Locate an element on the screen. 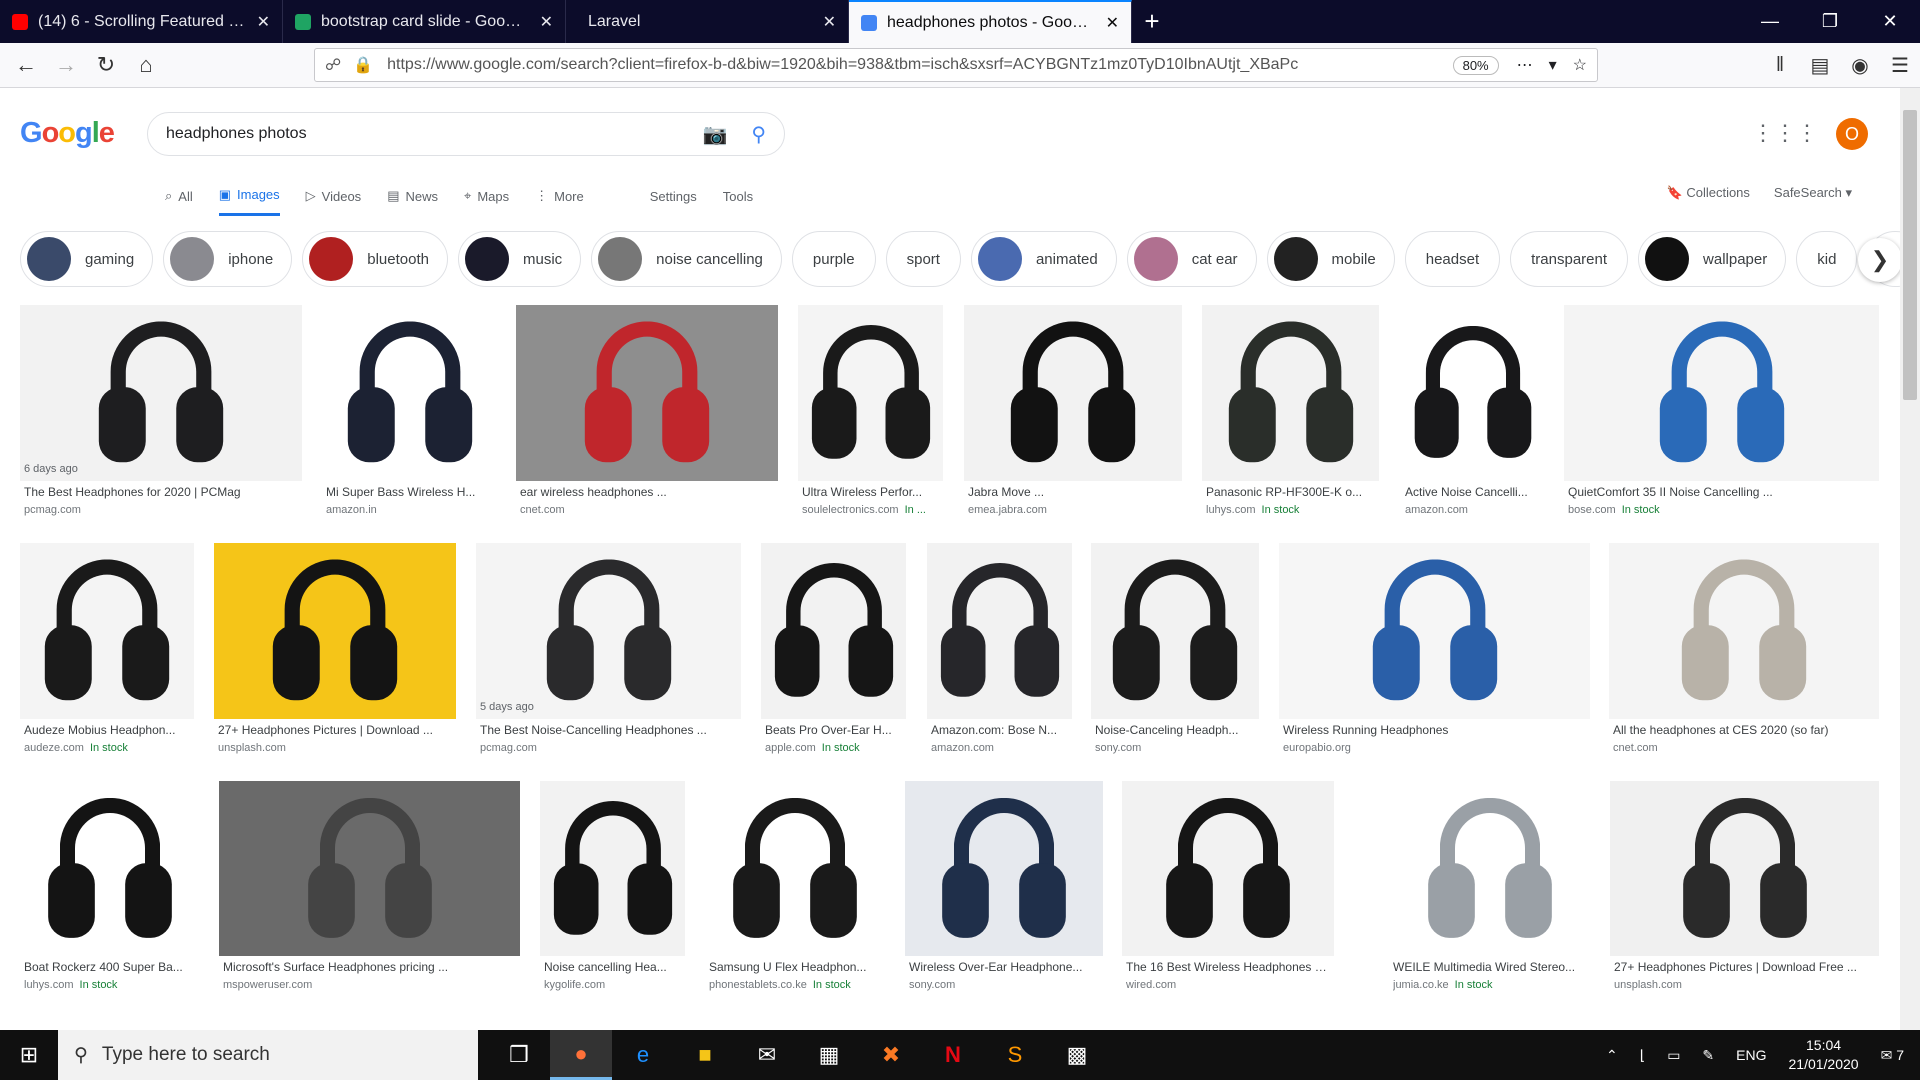 This screenshot has height=1080, width=1920. bookmark-star-icon: ☆ is located at coordinates (1580, 65).